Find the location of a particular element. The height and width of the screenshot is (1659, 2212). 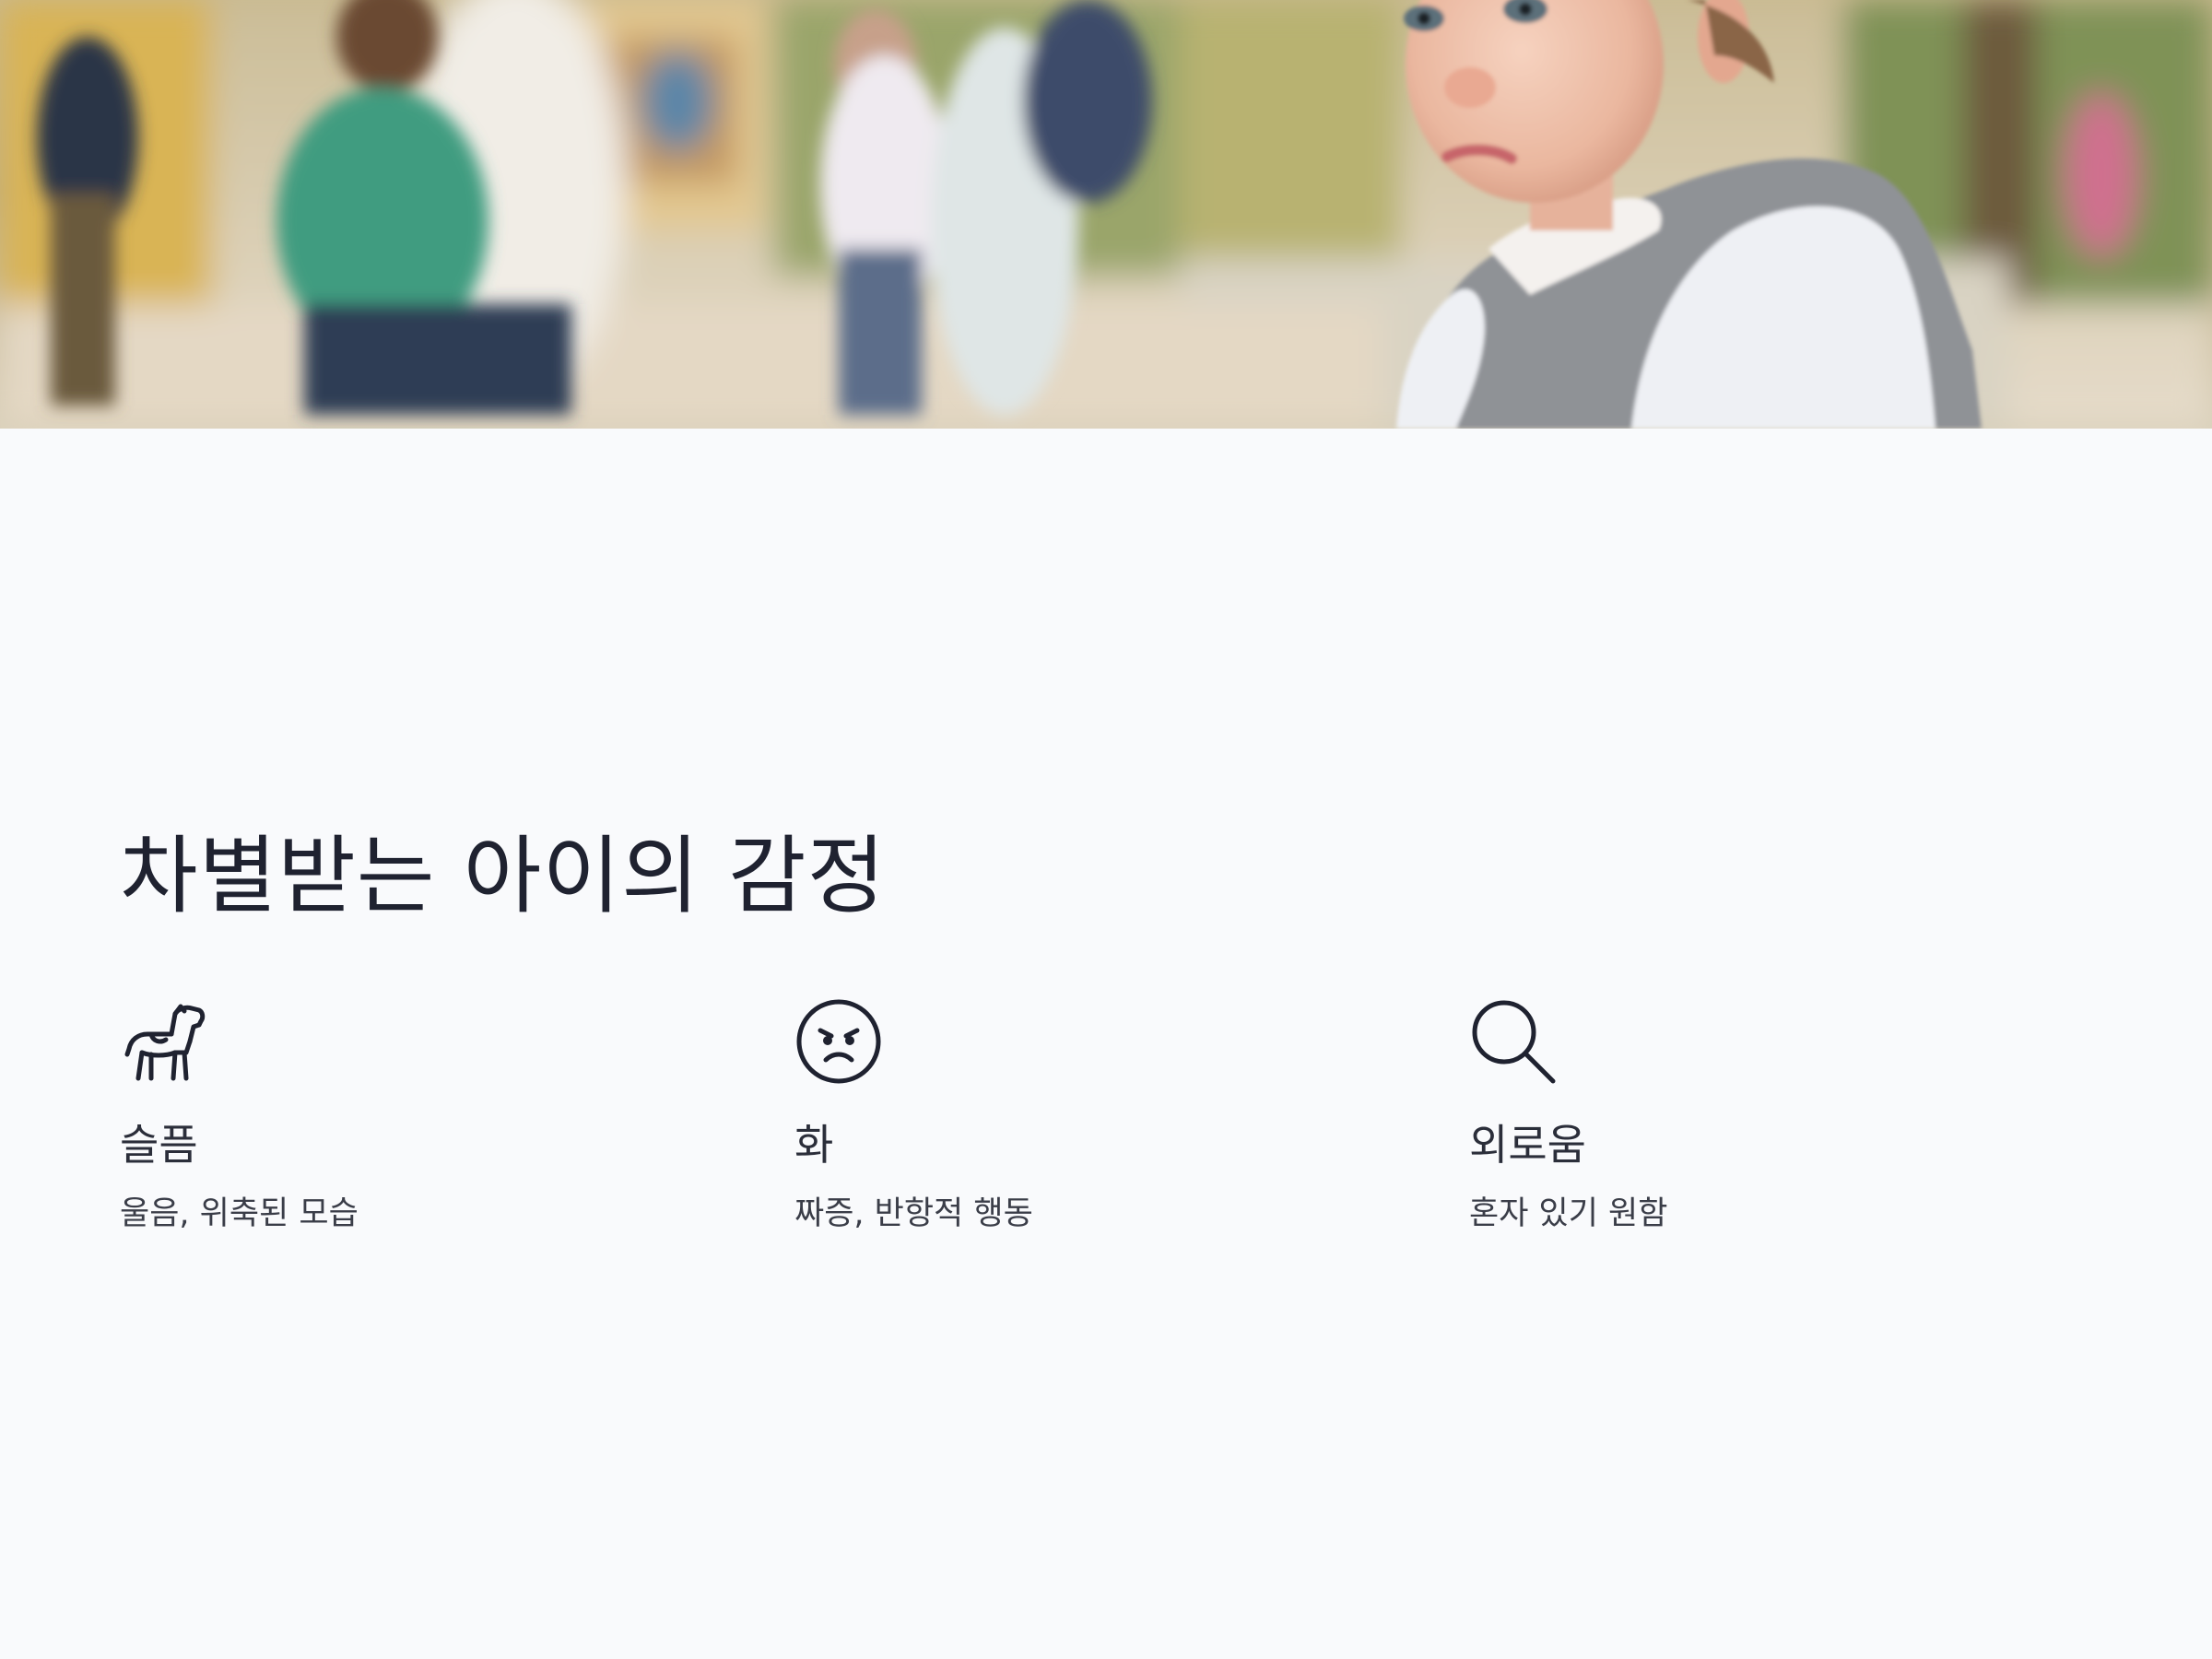

emotion-card-sadness: 슬픔 울음, 위축된 모습 is located at coordinates (415, 1117).